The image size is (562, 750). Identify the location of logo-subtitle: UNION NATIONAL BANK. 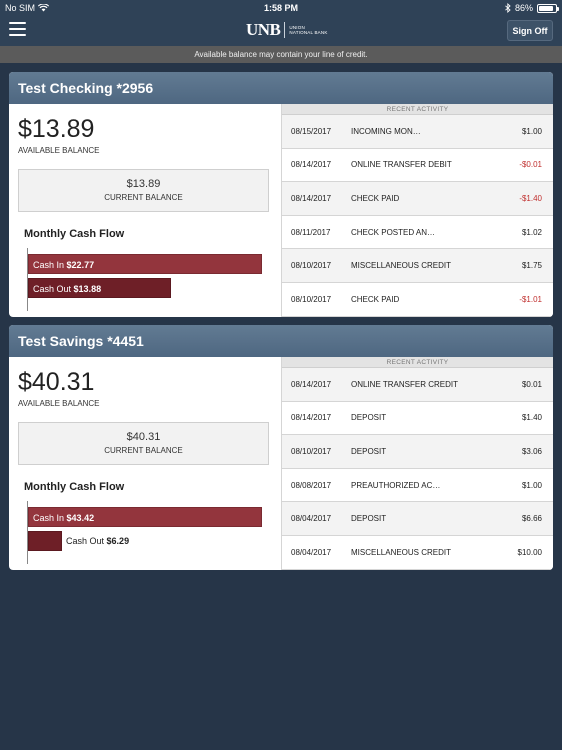
(308, 30).